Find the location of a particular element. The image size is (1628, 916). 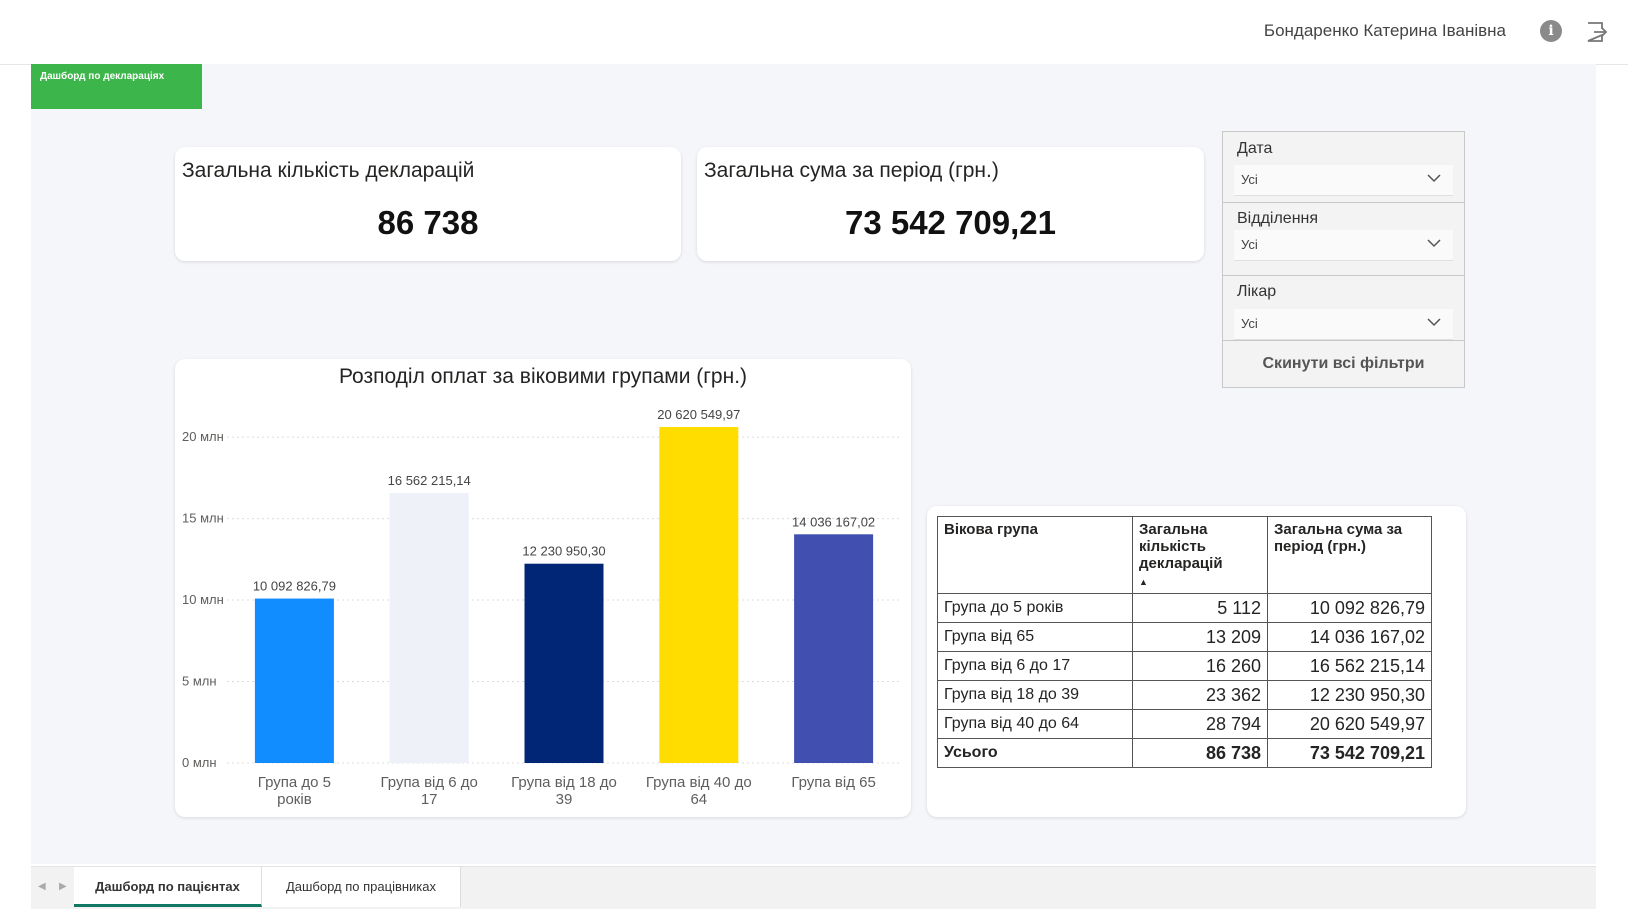

table-row: Група від 65 13 209 14 036 167,02 is located at coordinates (1184, 637).